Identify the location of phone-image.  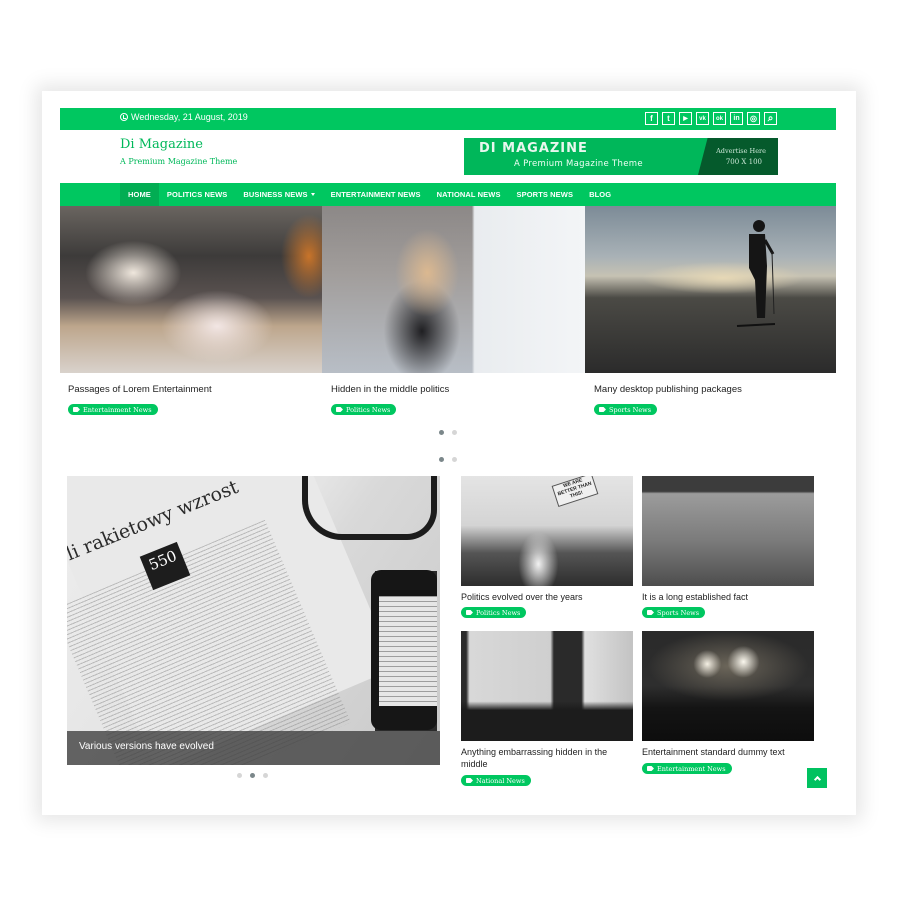
(404, 650).